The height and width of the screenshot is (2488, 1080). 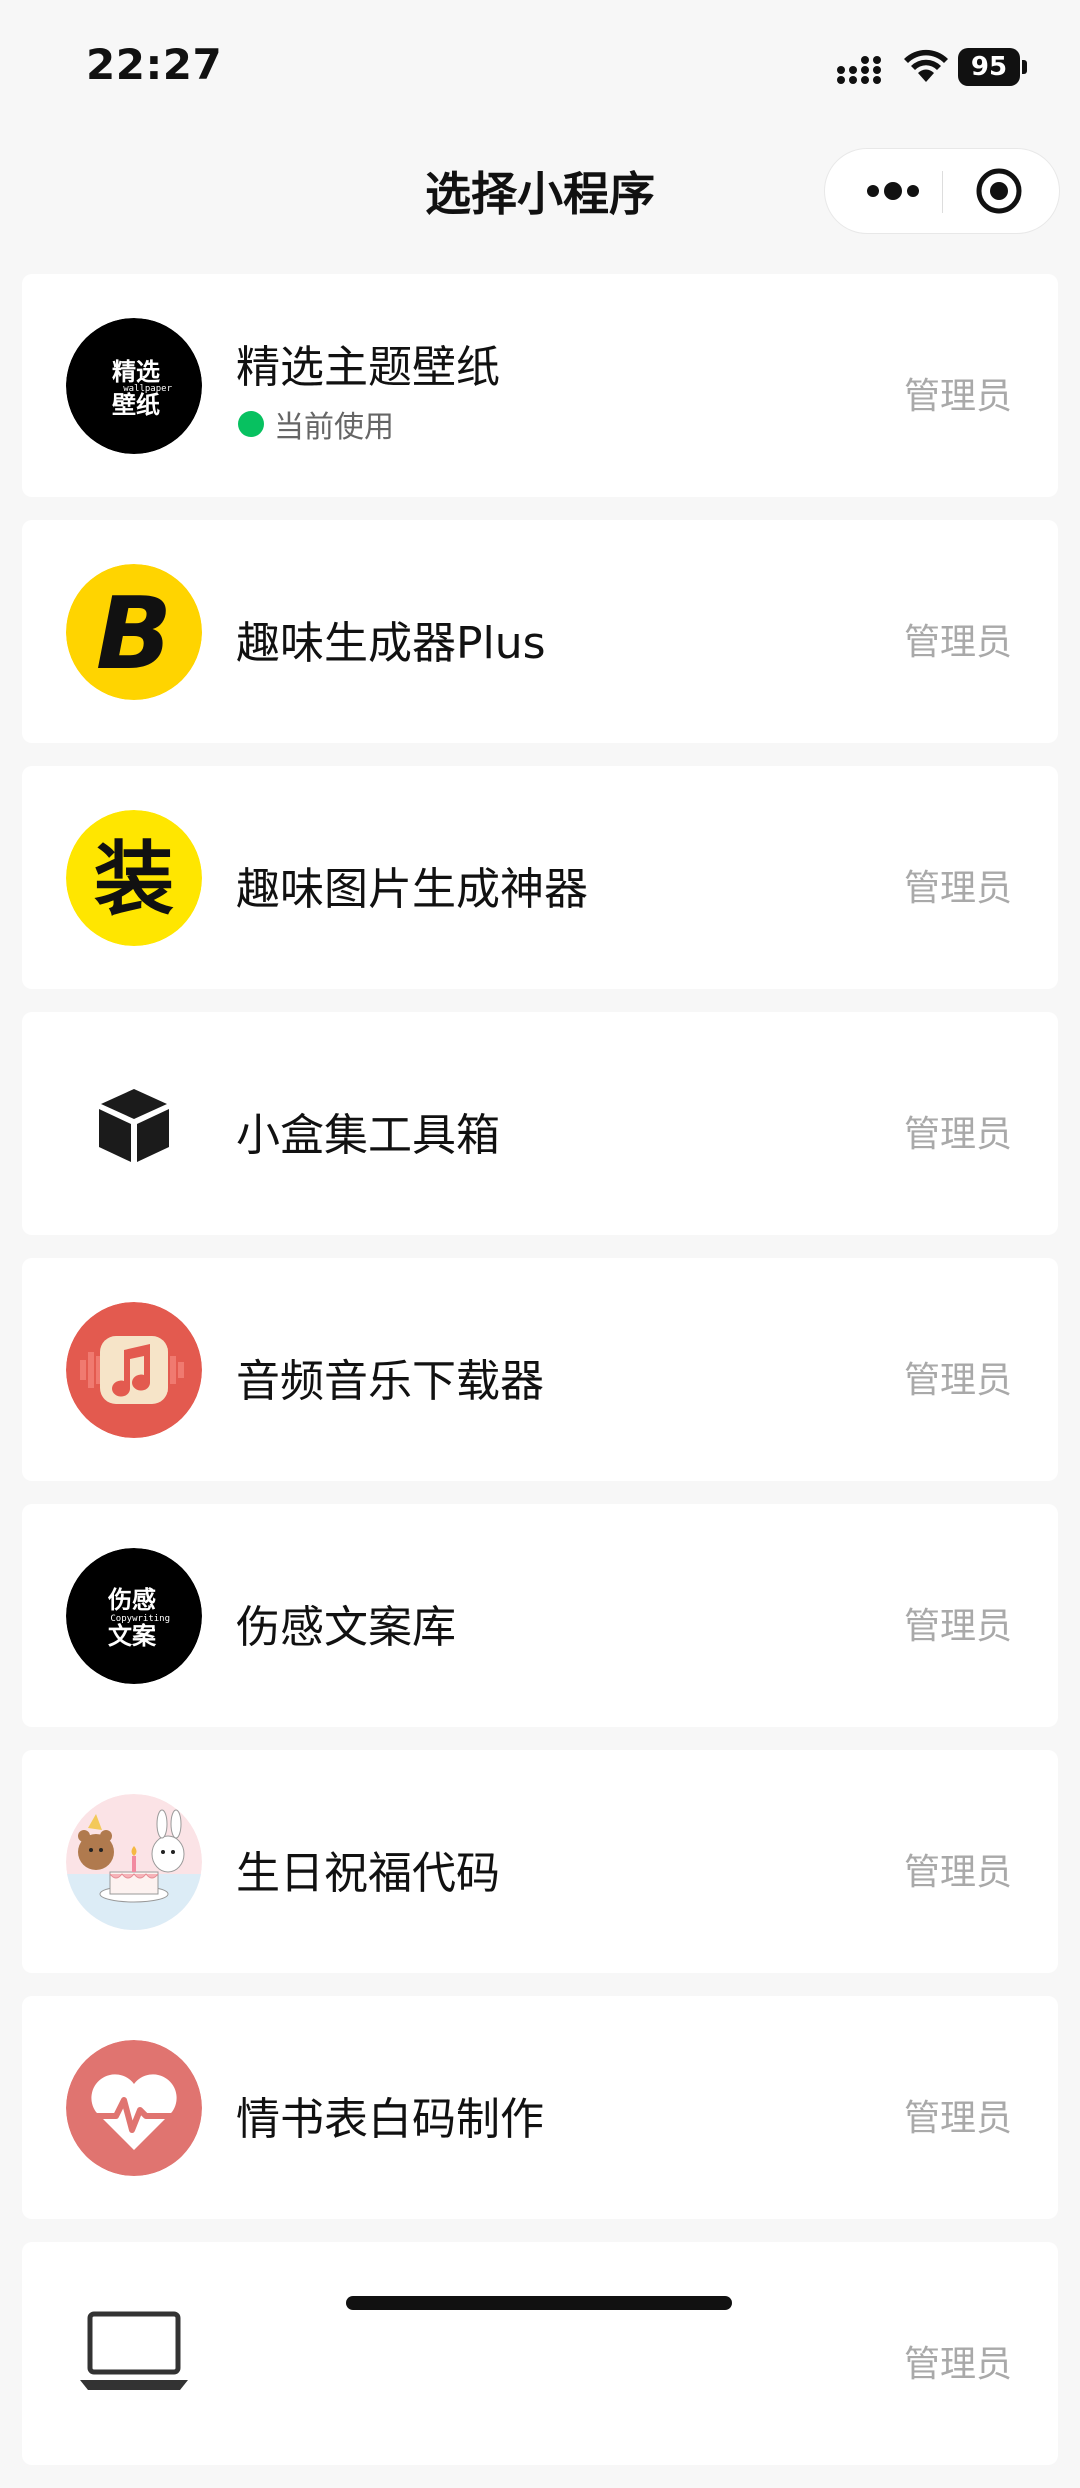 I want to click on svg-text: 文案, so click(x=132, y=1636).